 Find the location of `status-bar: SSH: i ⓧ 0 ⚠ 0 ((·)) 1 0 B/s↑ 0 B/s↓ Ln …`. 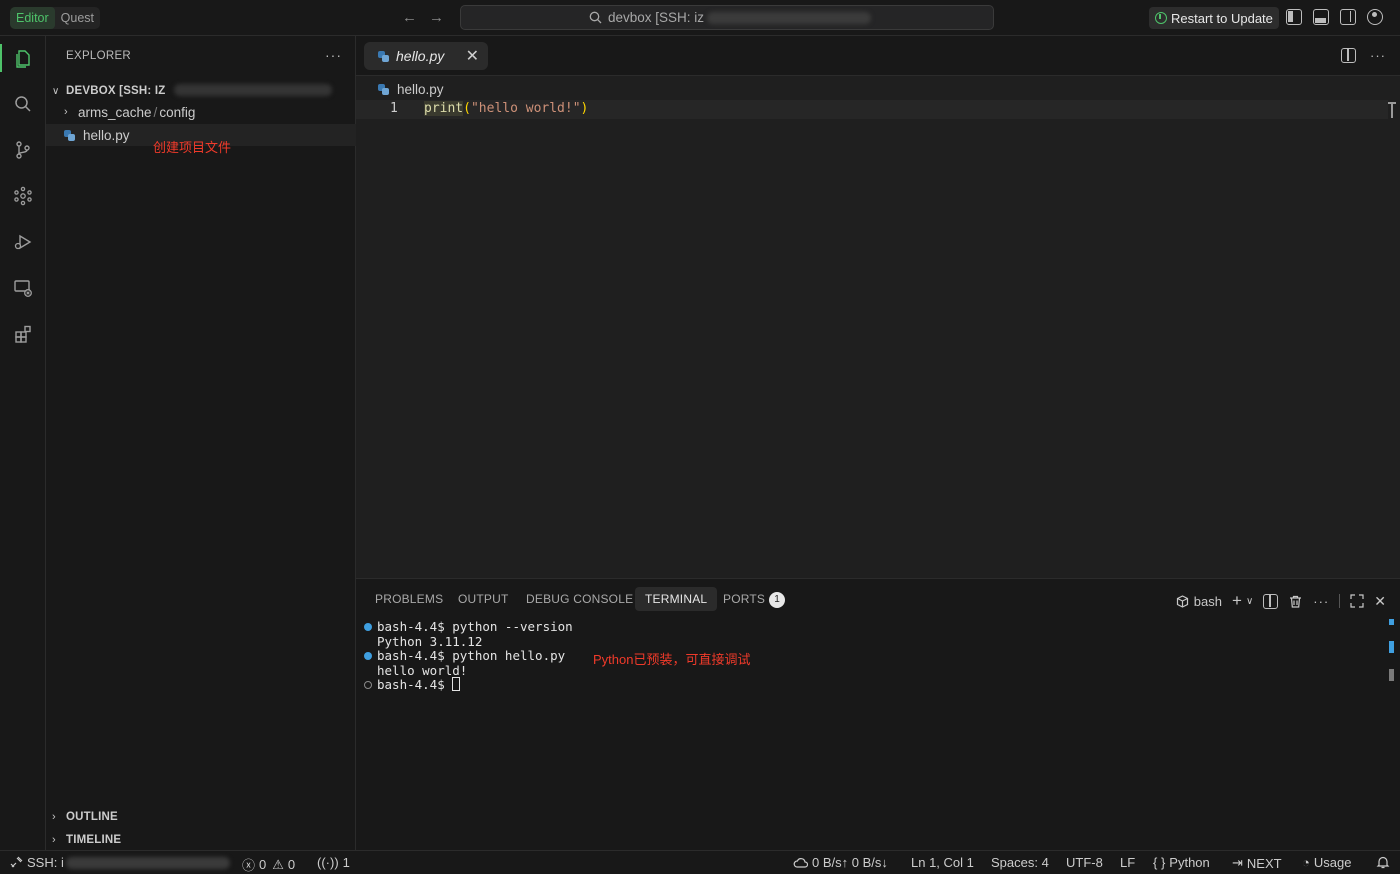

status-bar: SSH: i ⓧ 0 ⚠ 0 ((·)) 1 0 B/s↑ 0 B/s↓ Ln … is located at coordinates (700, 862).